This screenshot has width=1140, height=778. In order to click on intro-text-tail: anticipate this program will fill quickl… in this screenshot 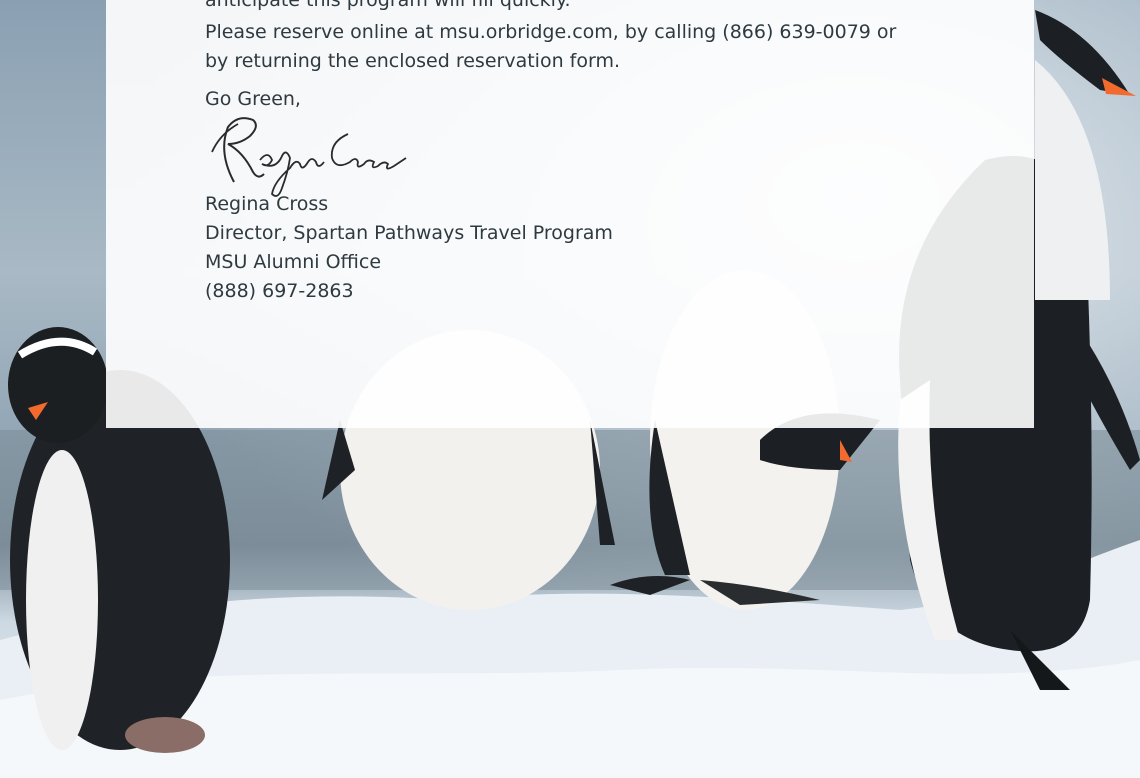, I will do `click(388, 5)`.